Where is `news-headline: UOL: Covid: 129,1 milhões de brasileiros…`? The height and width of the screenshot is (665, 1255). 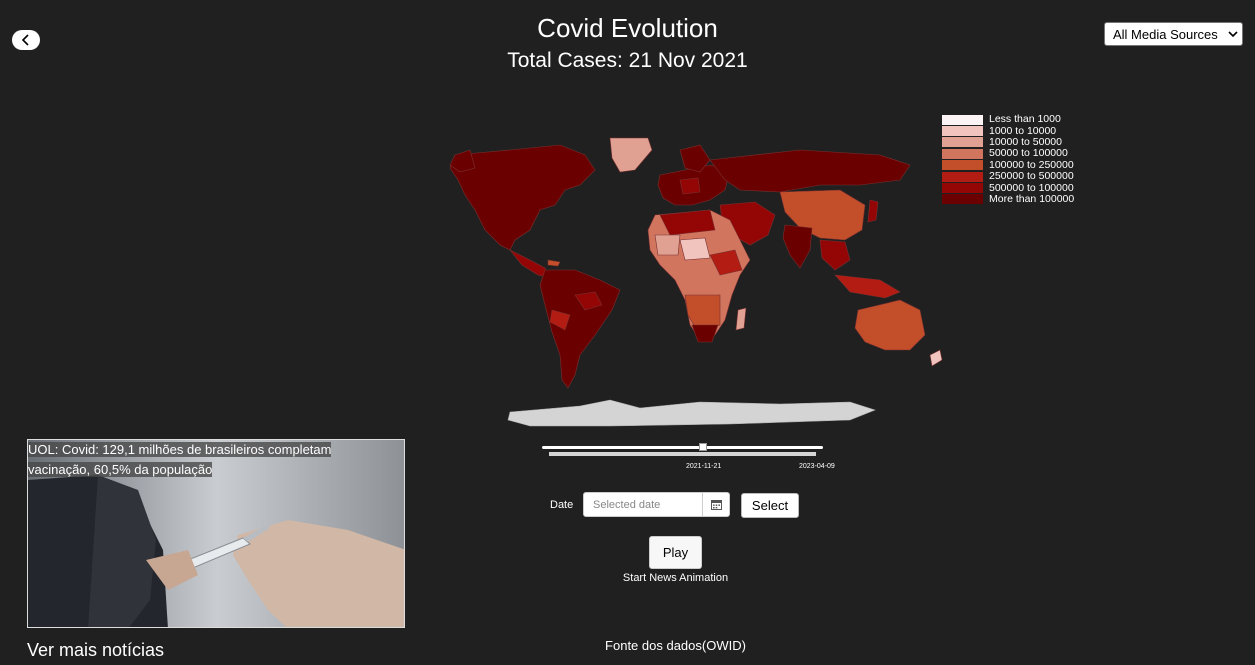
news-headline: UOL: Covid: 129,1 milhões de brasileiros… is located at coordinates (193, 460).